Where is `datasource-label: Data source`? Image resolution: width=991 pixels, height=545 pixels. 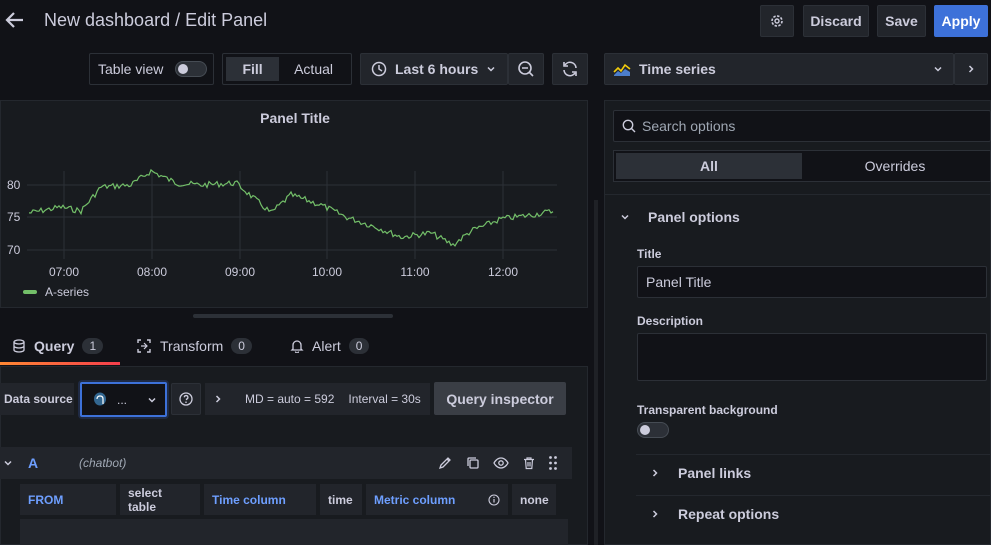
datasource-label: Data source is located at coordinates (37, 399).